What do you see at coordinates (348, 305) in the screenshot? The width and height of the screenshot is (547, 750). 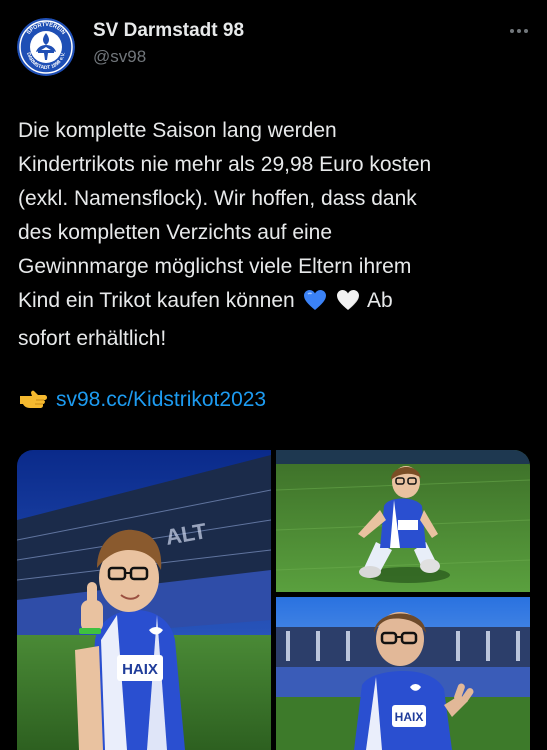 I see `white-heart-icon` at bounding box center [348, 305].